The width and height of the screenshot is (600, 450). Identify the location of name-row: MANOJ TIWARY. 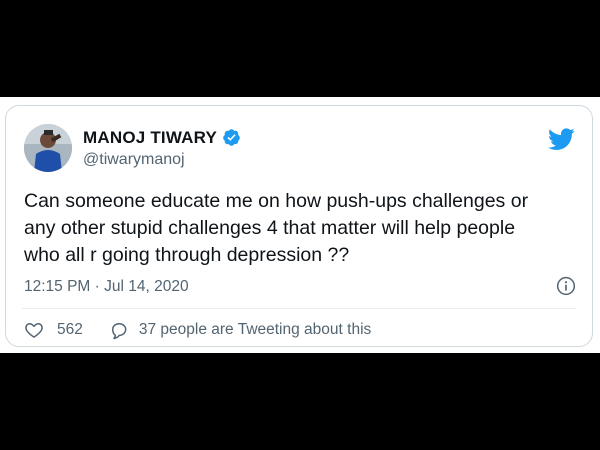
(162, 138).